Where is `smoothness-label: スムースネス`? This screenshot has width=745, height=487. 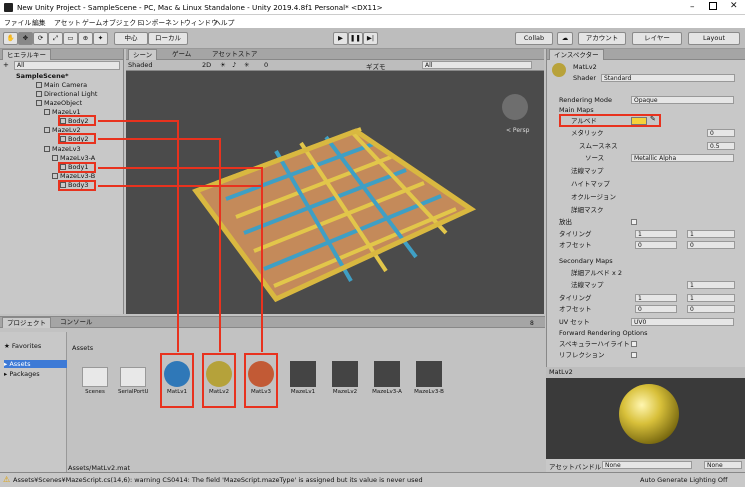 smoothness-label: スムースネス is located at coordinates (598, 146).